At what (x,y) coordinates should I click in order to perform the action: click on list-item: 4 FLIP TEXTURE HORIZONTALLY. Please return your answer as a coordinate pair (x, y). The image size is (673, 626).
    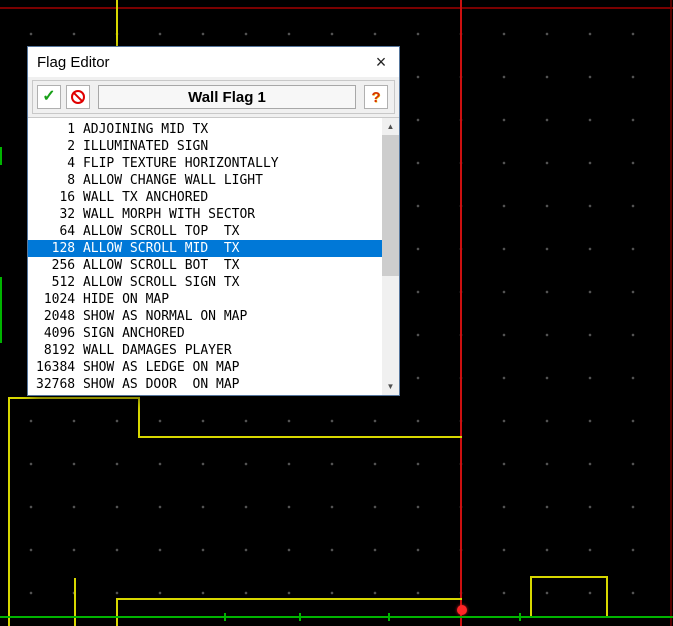
    Looking at the image, I should click on (205, 163).